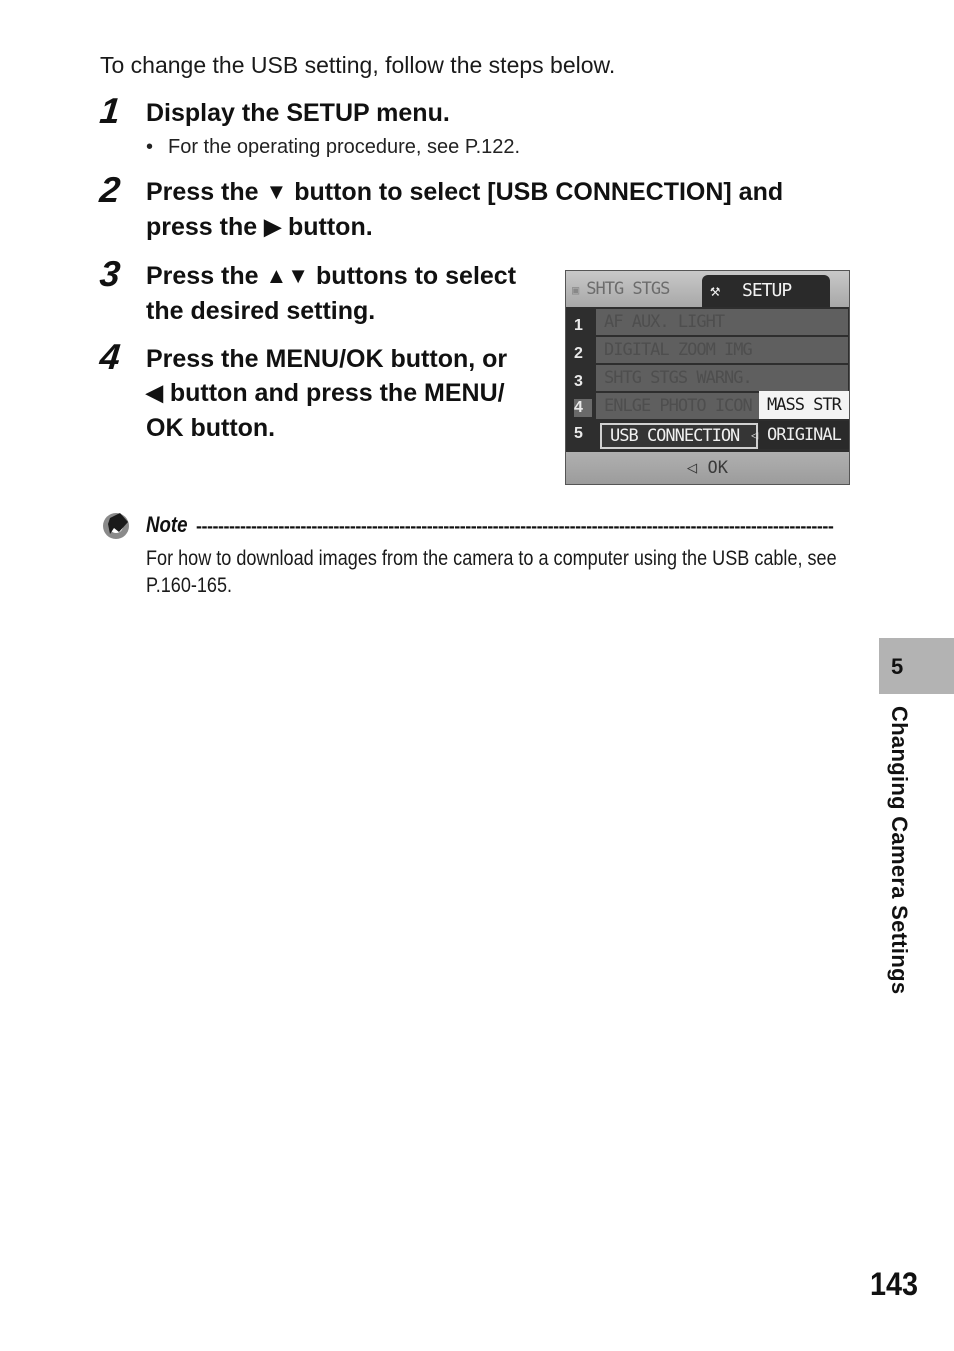 The height and width of the screenshot is (1351, 954). Describe the element at coordinates (916, 666) in the screenshot. I see `chapter-tab: 5` at that location.